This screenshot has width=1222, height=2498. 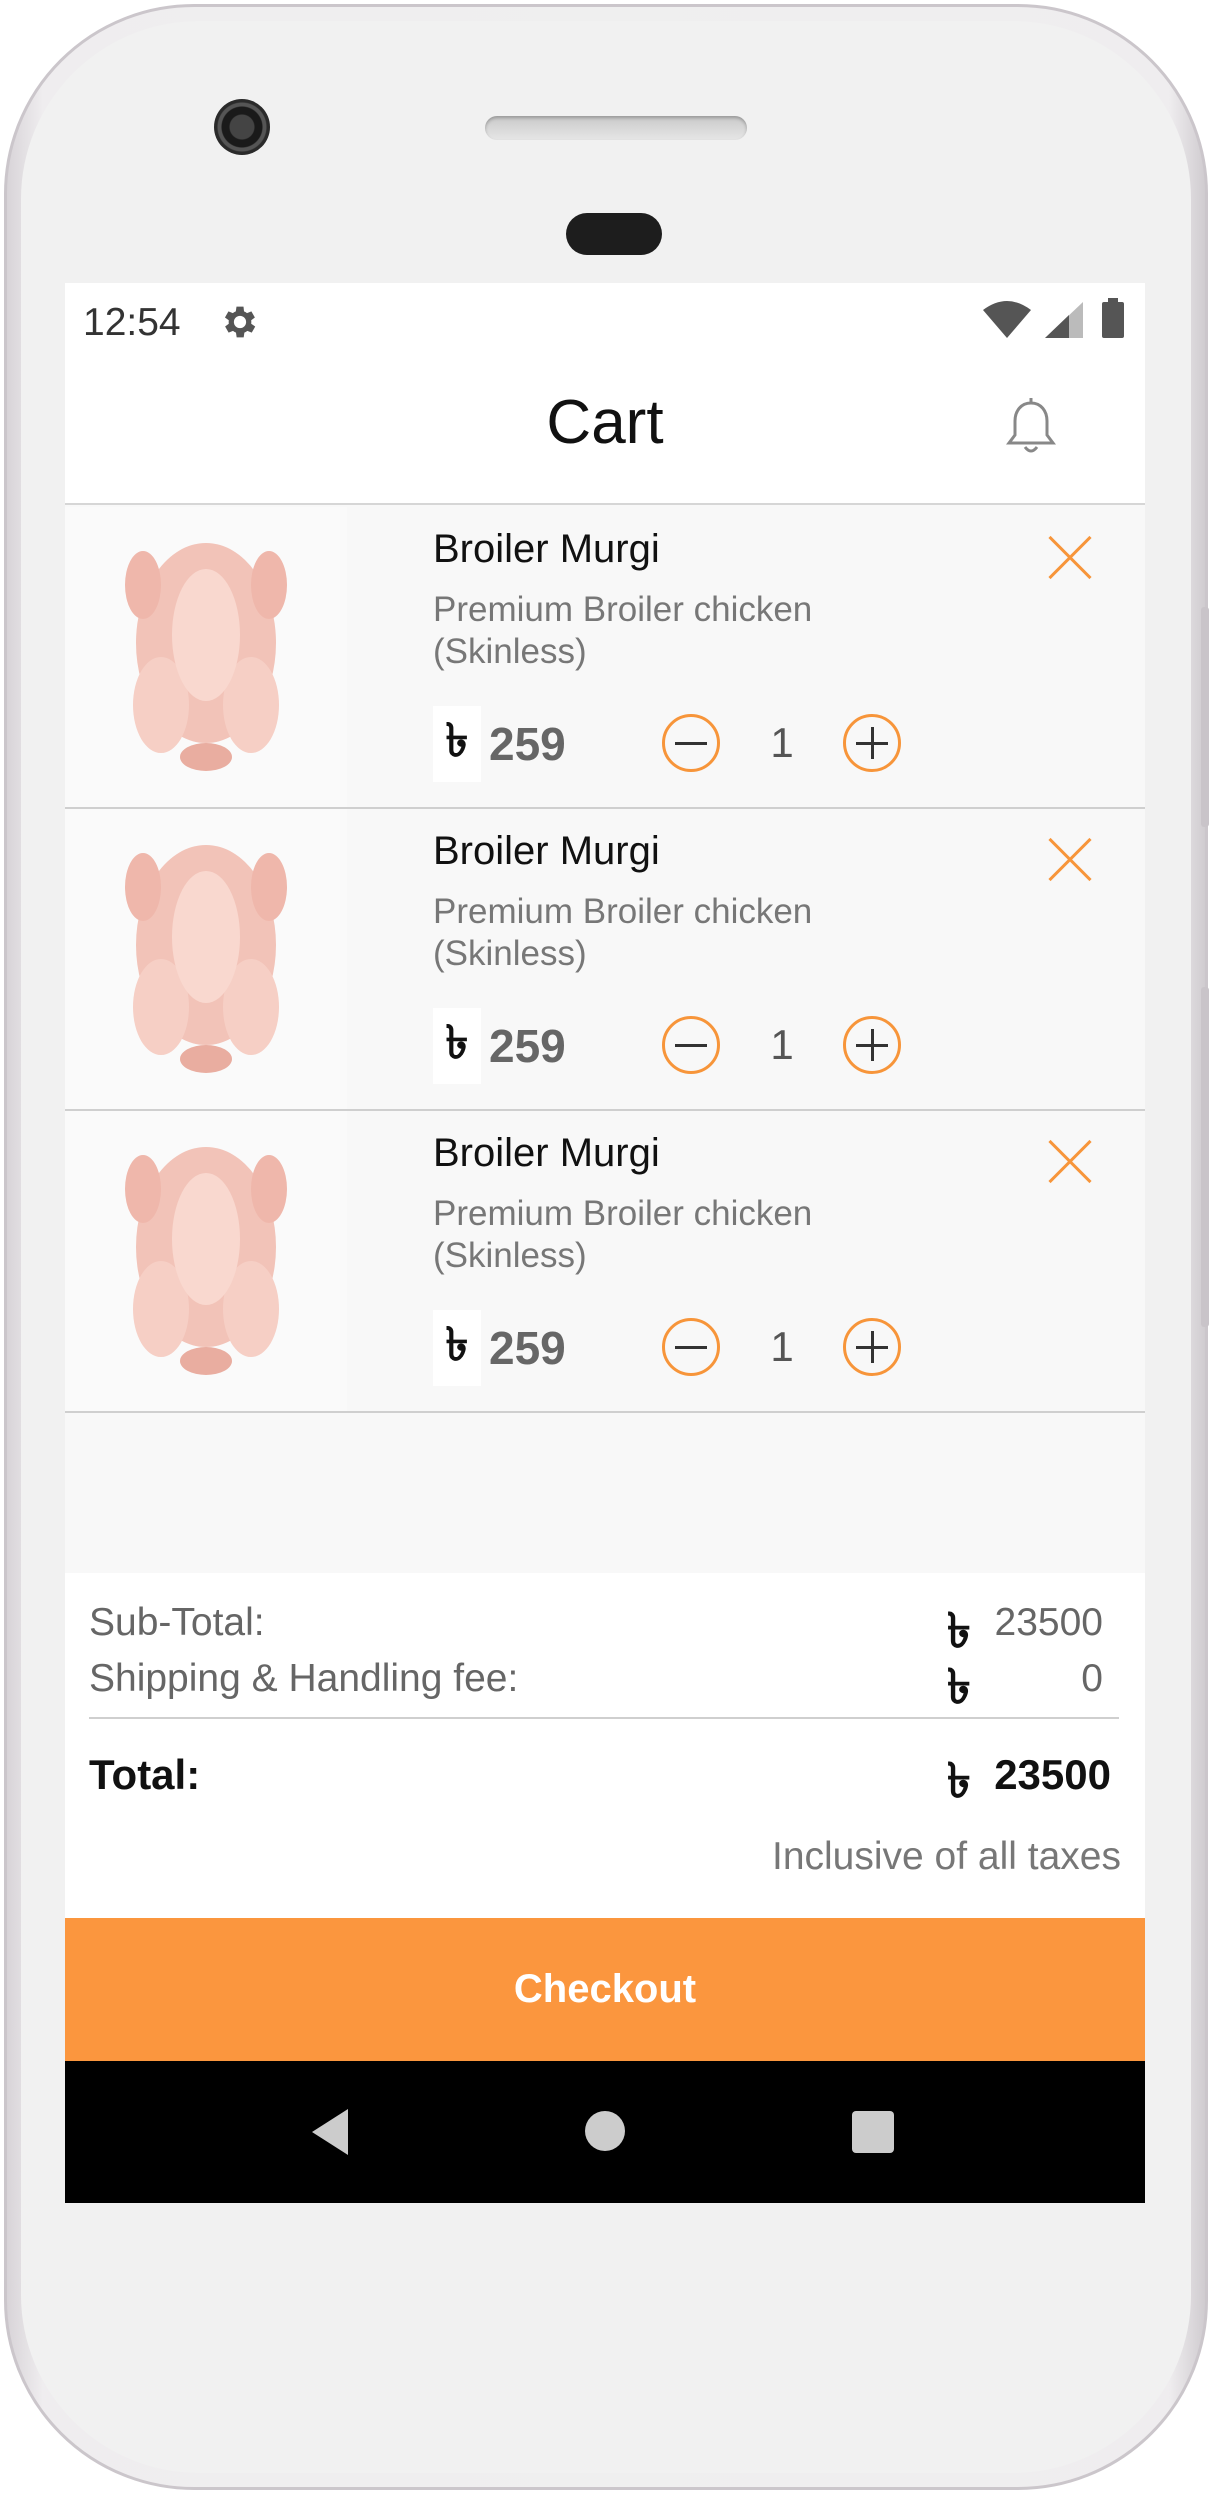 I want to click on volume-button, so click(x=1205, y=717).